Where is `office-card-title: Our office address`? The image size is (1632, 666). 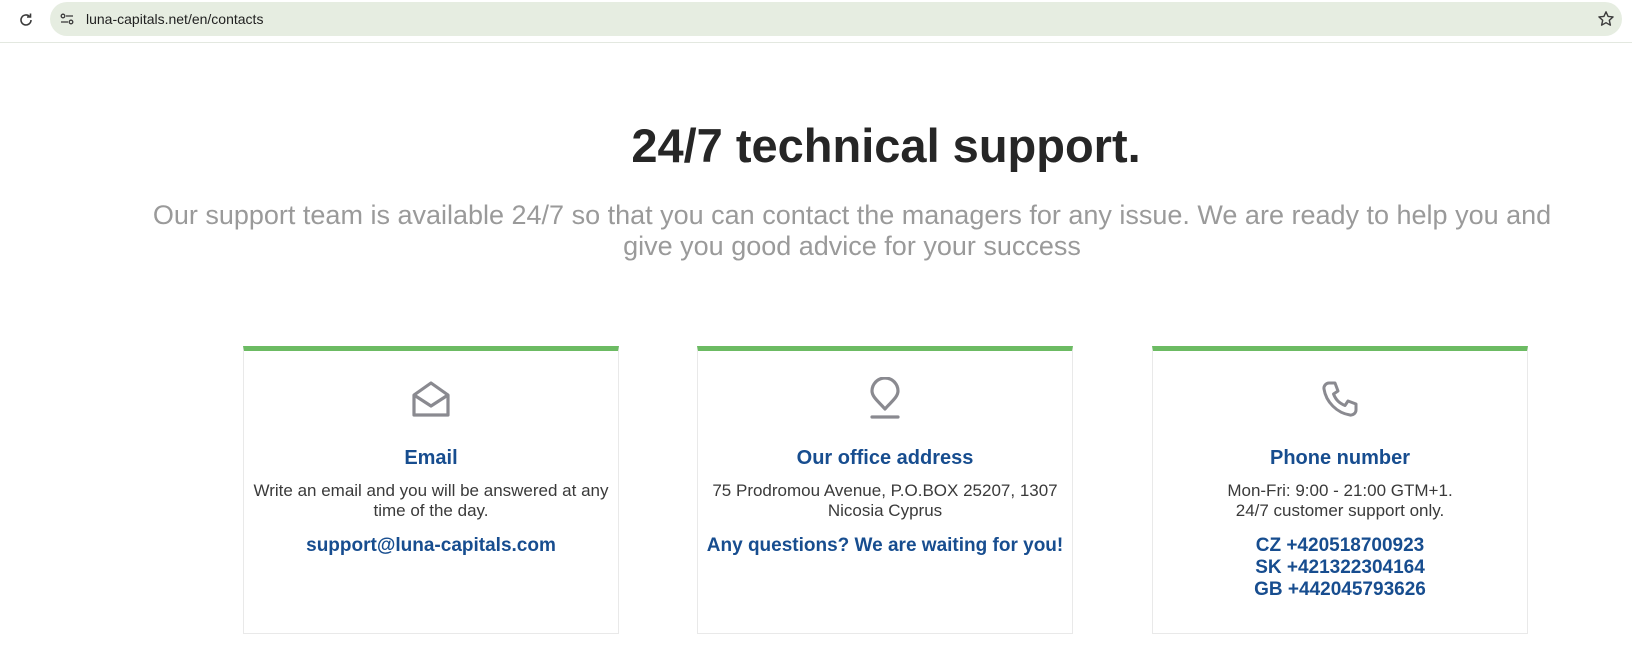
office-card-title: Our office address is located at coordinates (885, 458).